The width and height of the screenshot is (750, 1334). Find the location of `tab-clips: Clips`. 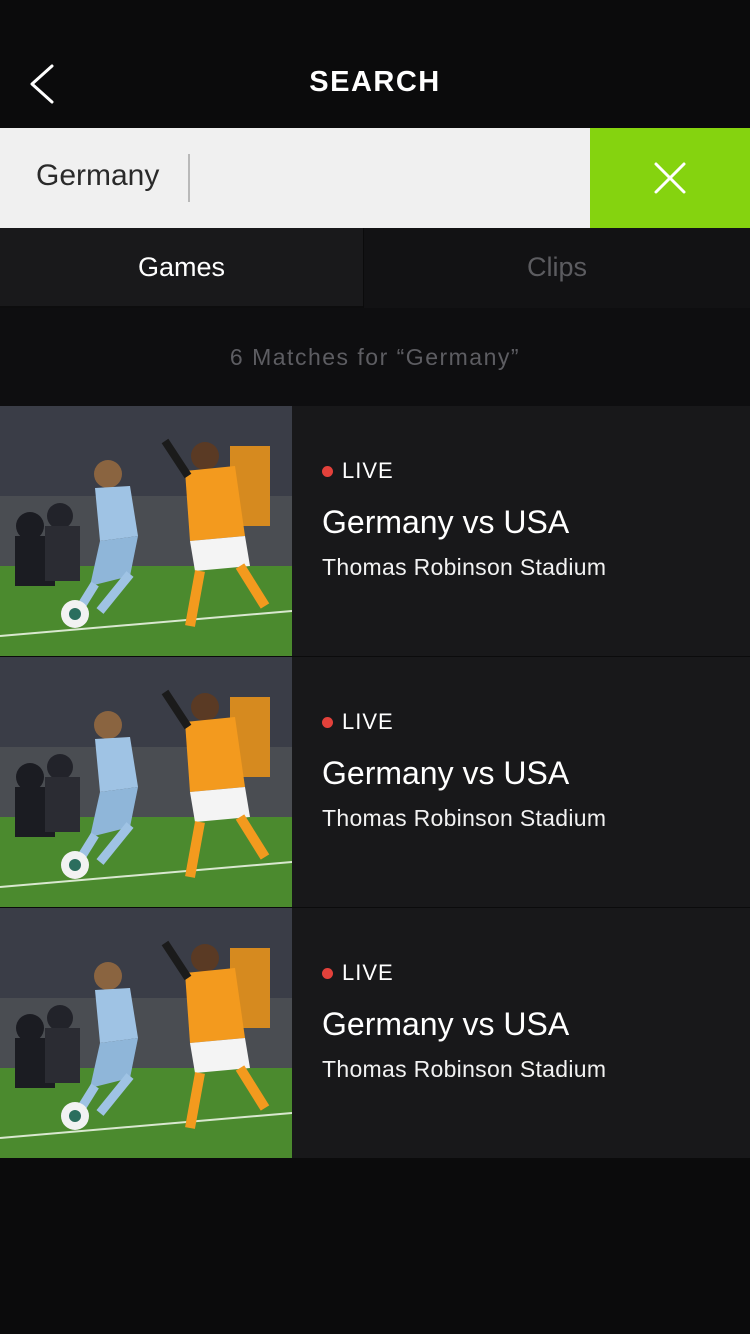

tab-clips: Clips is located at coordinates (557, 267).